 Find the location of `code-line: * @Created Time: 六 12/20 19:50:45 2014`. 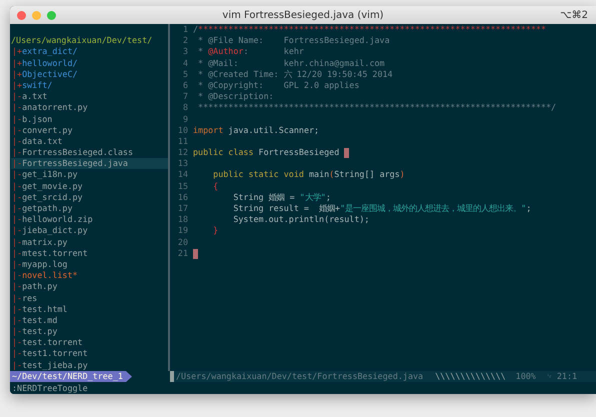

code-line: * @Created Time: 六 12/20 19:50:45 2014 is located at coordinates (295, 74).